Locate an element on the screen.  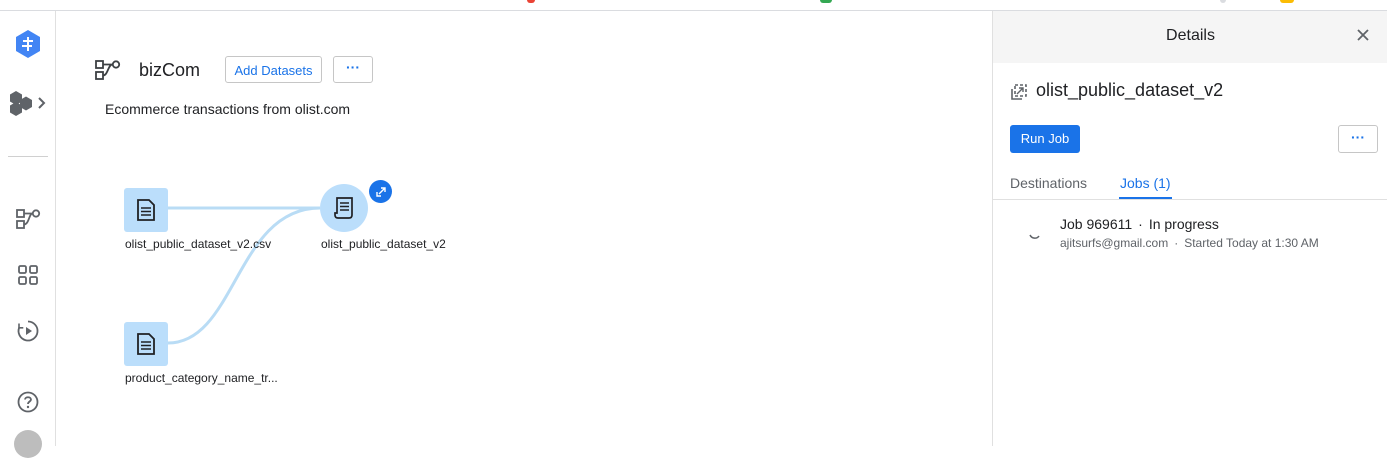
reference-badge-icon is located at coordinates (380, 191).